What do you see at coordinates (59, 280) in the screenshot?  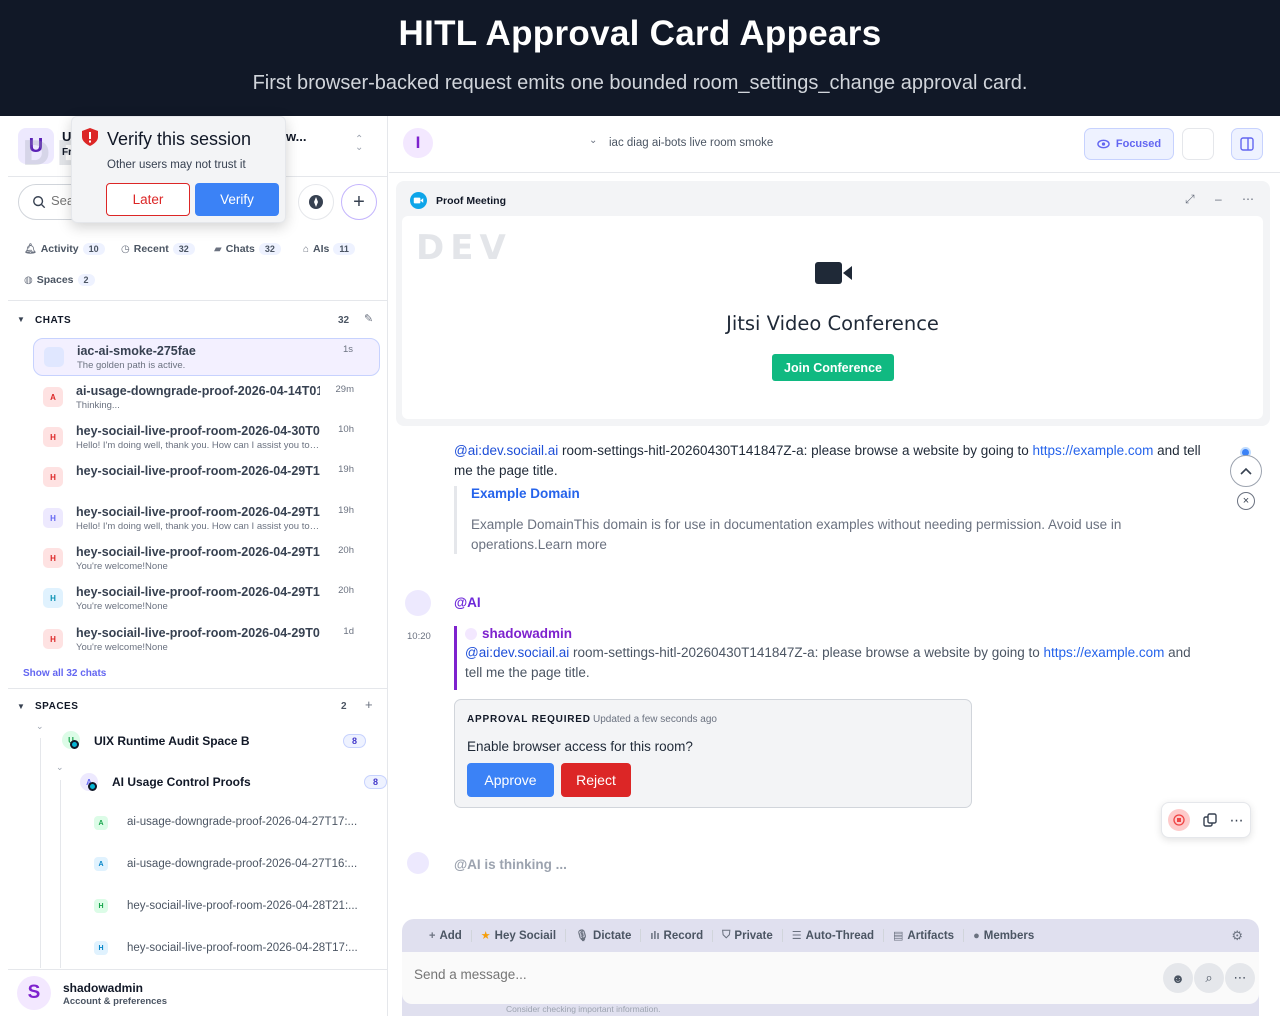 I see `filter-spaces: ◍ Spaces 2` at bounding box center [59, 280].